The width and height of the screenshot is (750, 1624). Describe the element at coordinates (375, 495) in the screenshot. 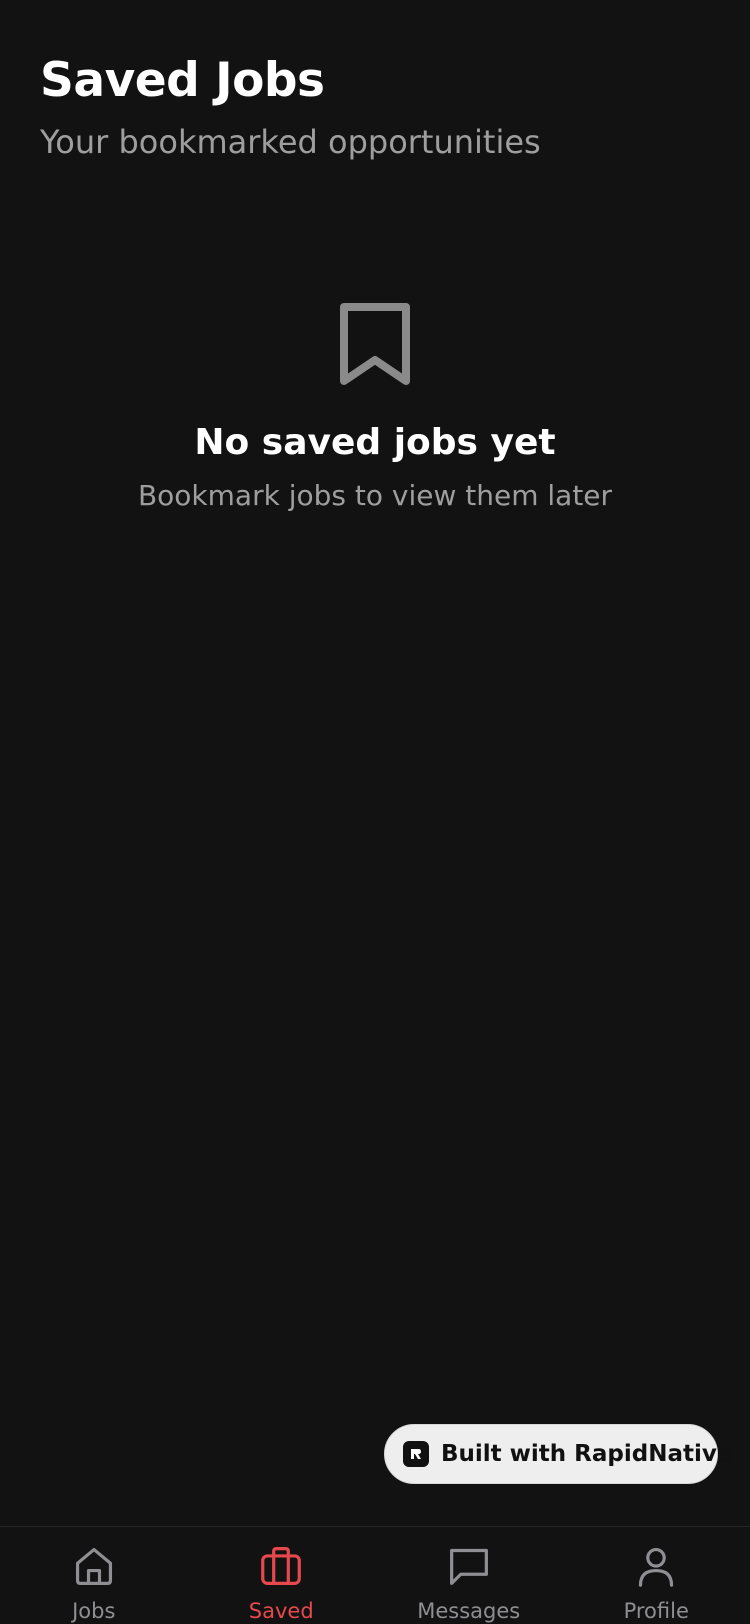

I see `empty-state-message: Bookmark jobs to view them later` at that location.